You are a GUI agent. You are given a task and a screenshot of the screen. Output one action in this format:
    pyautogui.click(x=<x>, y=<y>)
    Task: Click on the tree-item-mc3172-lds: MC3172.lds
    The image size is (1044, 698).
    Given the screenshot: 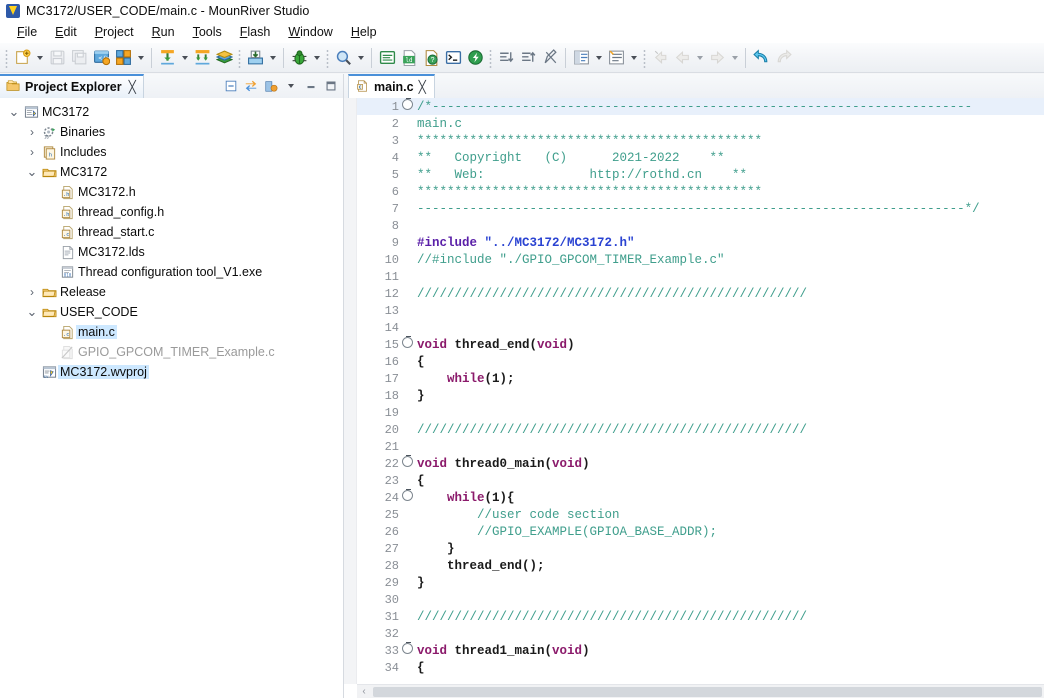 What is the action you would take?
    pyautogui.click(x=171, y=252)
    